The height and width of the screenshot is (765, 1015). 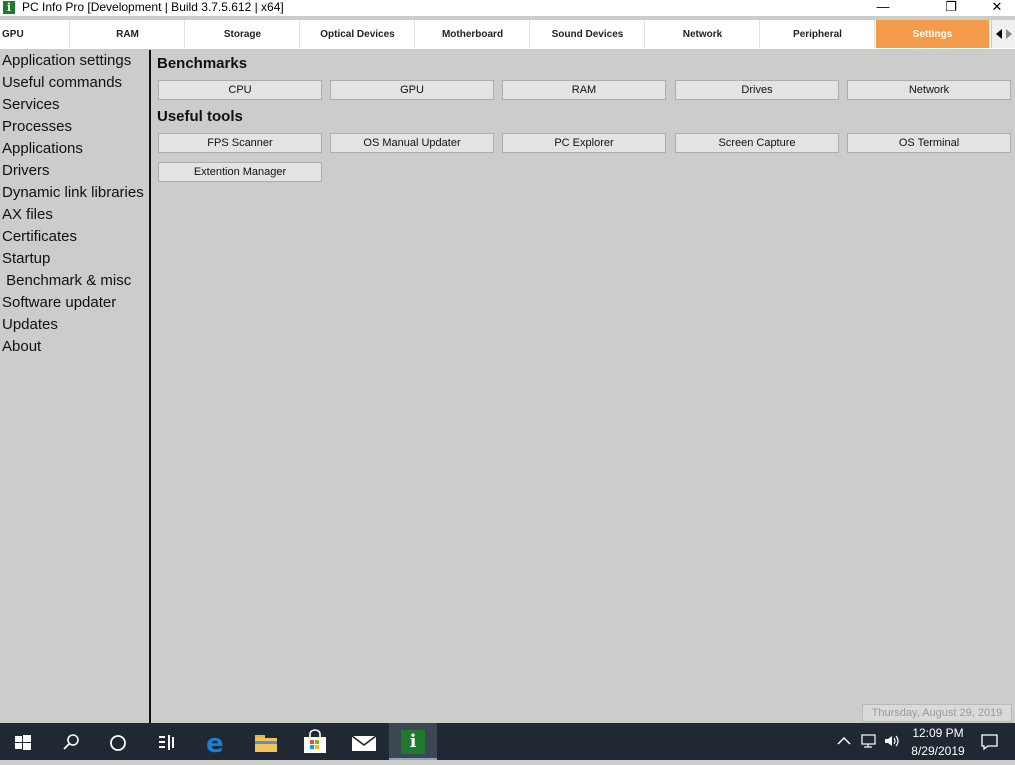 What do you see at coordinates (933, 34) in the screenshot?
I see `tab-settings: Settings` at bounding box center [933, 34].